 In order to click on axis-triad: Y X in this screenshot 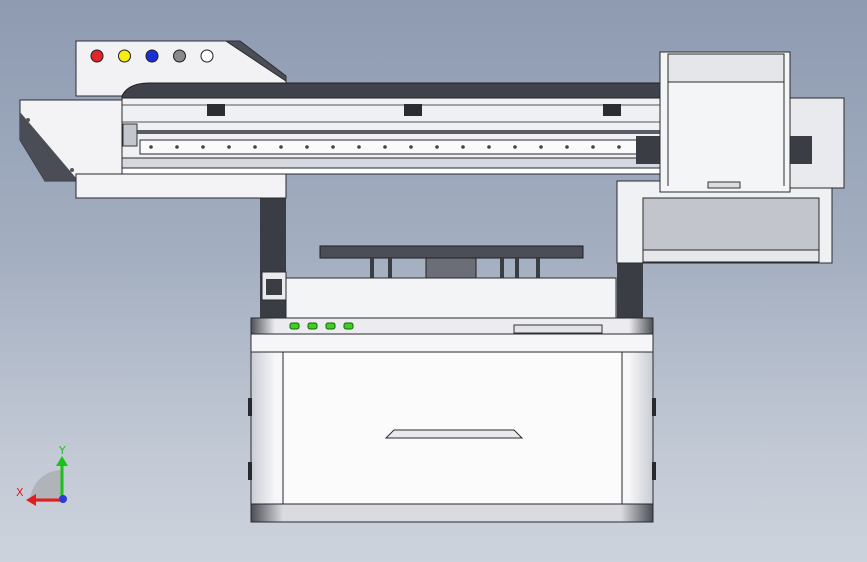, I will do `click(42, 475)`.